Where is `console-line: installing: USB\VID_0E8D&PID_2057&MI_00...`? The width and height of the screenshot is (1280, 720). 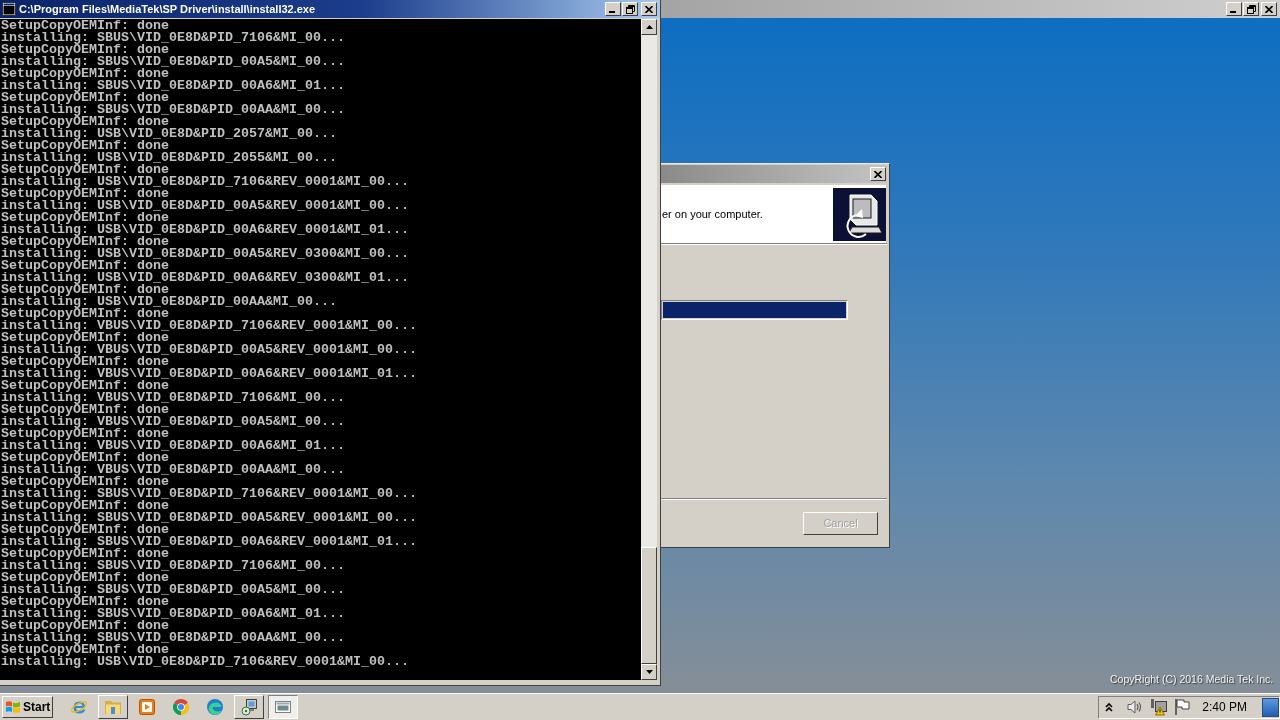 console-line: installing: USB\VID_0E8D&PID_2057&MI_00... is located at coordinates (169, 134).